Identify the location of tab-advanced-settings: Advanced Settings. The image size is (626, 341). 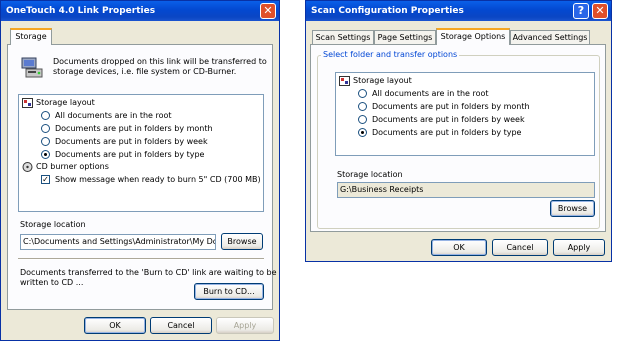
(550, 37).